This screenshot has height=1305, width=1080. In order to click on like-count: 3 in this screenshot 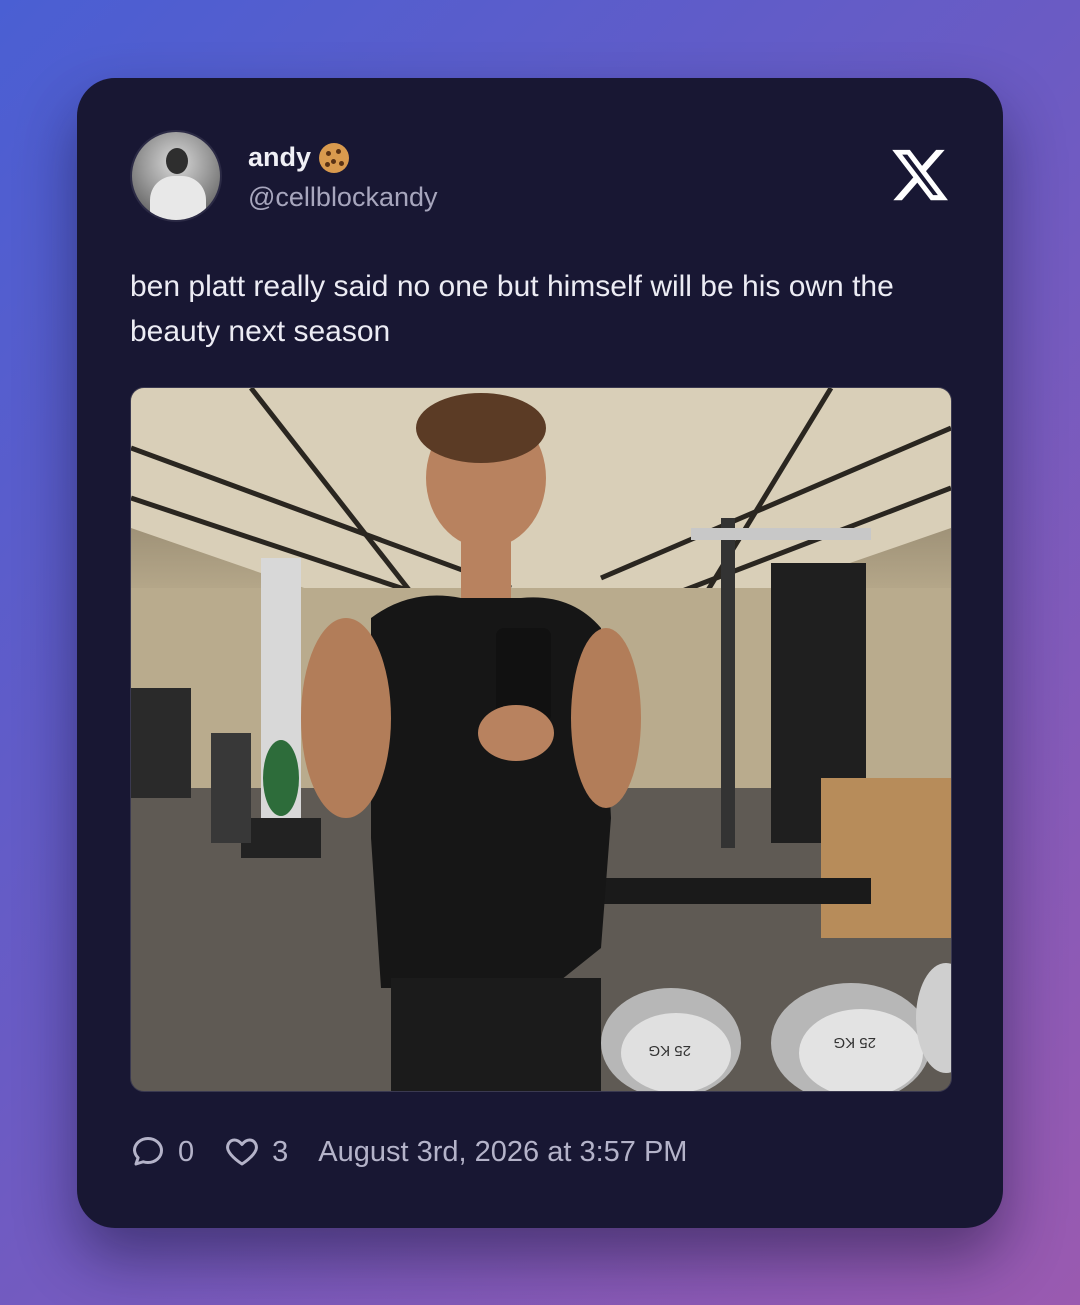, I will do `click(280, 1151)`.